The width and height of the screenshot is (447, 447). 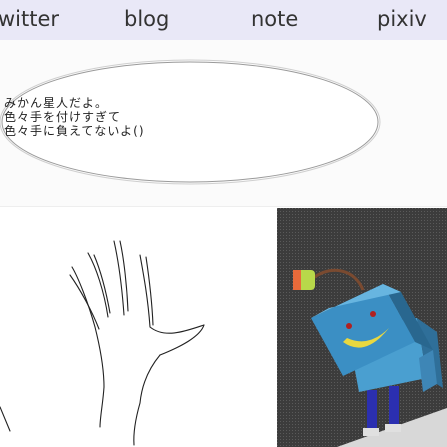 What do you see at coordinates (29, 19) in the screenshot?
I see `nav-link-twitter: witter` at bounding box center [29, 19].